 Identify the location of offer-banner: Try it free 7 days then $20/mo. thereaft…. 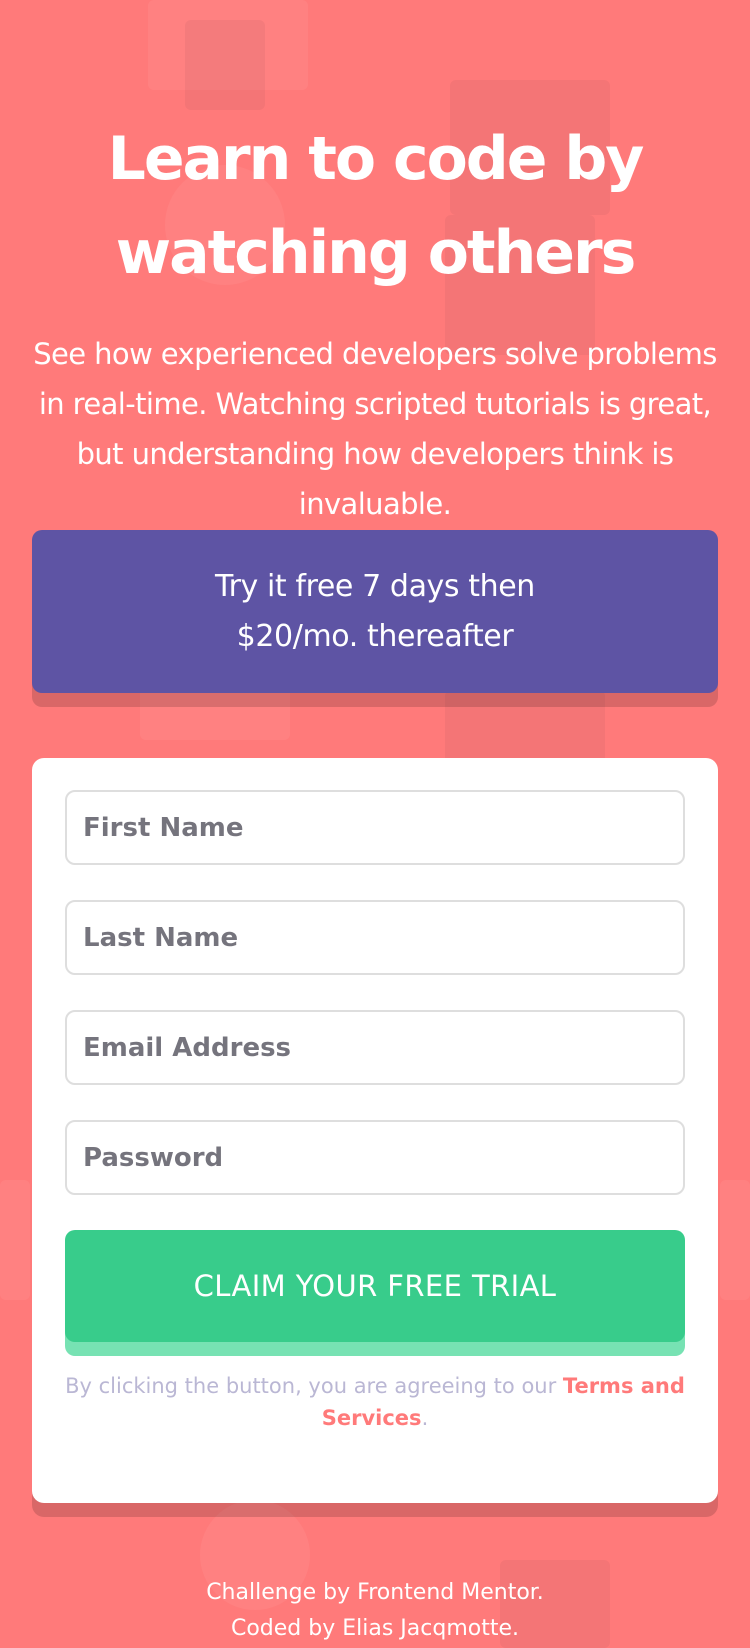
(375, 611).